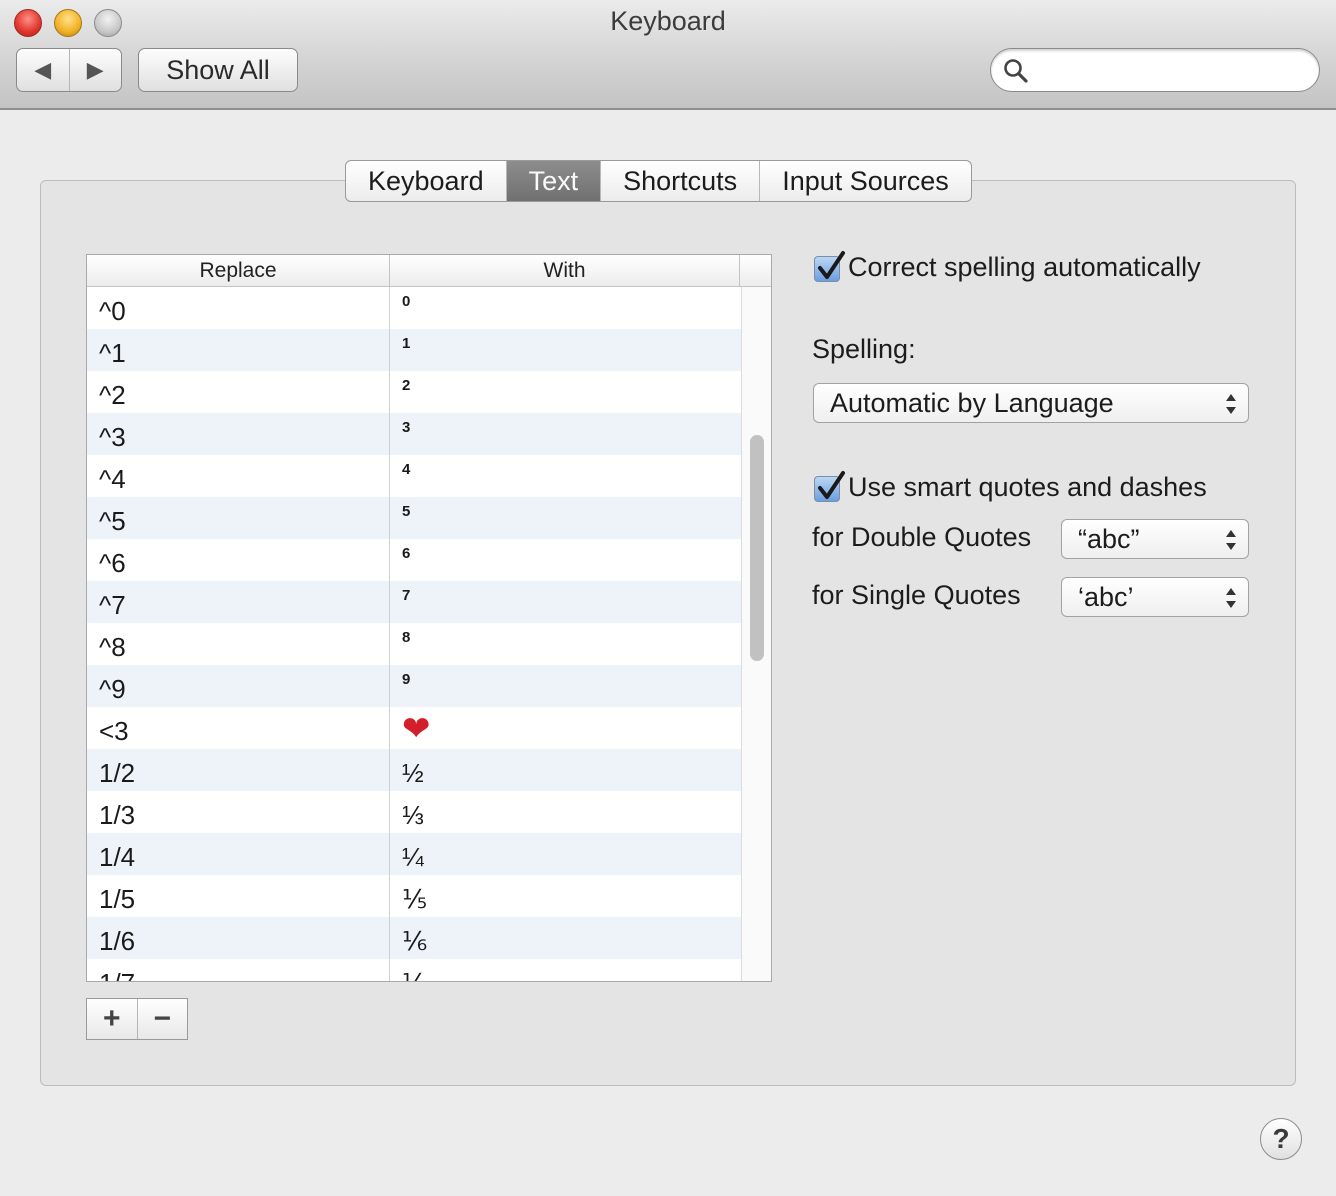 The width and height of the screenshot is (1336, 1196). I want to click on tab-bar: Keyboard Text Shortcuts Input Sources, so click(658, 181).